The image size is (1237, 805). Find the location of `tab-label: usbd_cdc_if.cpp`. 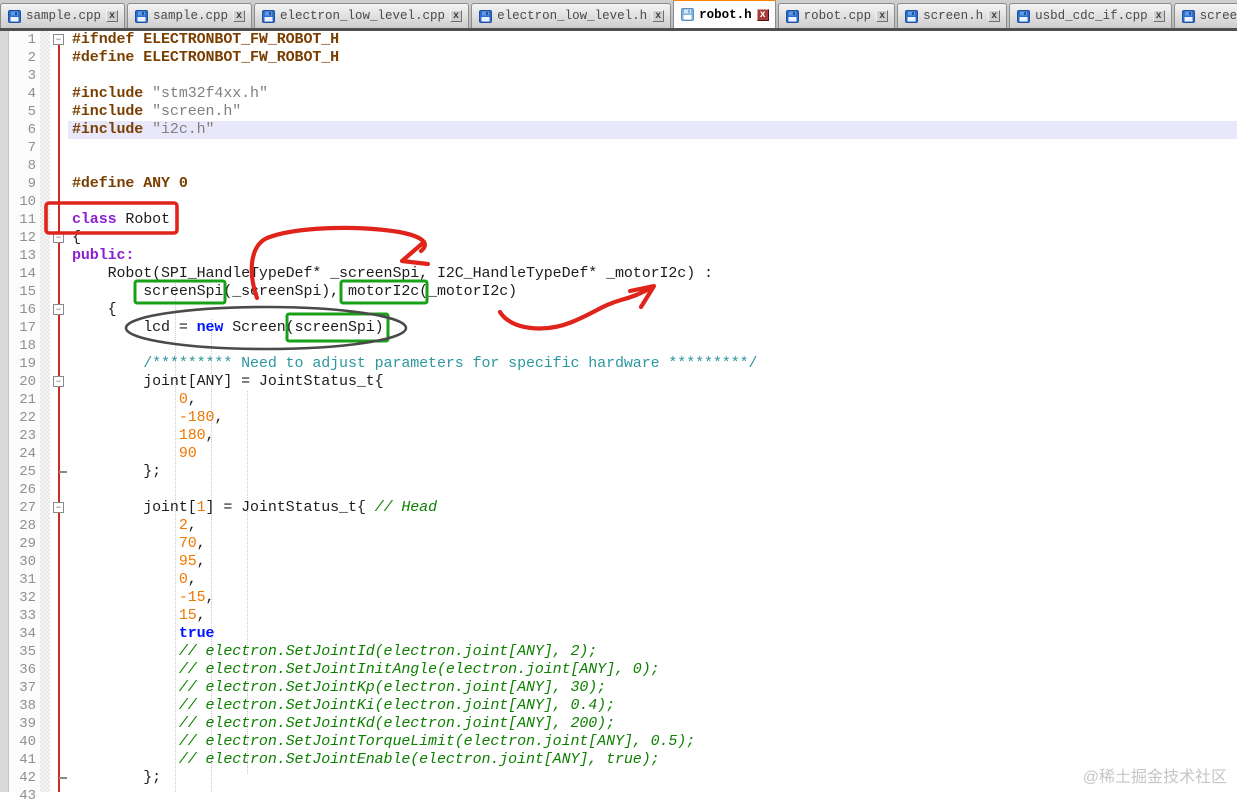

tab-label: usbd_cdc_if.cpp is located at coordinates (1091, 16).